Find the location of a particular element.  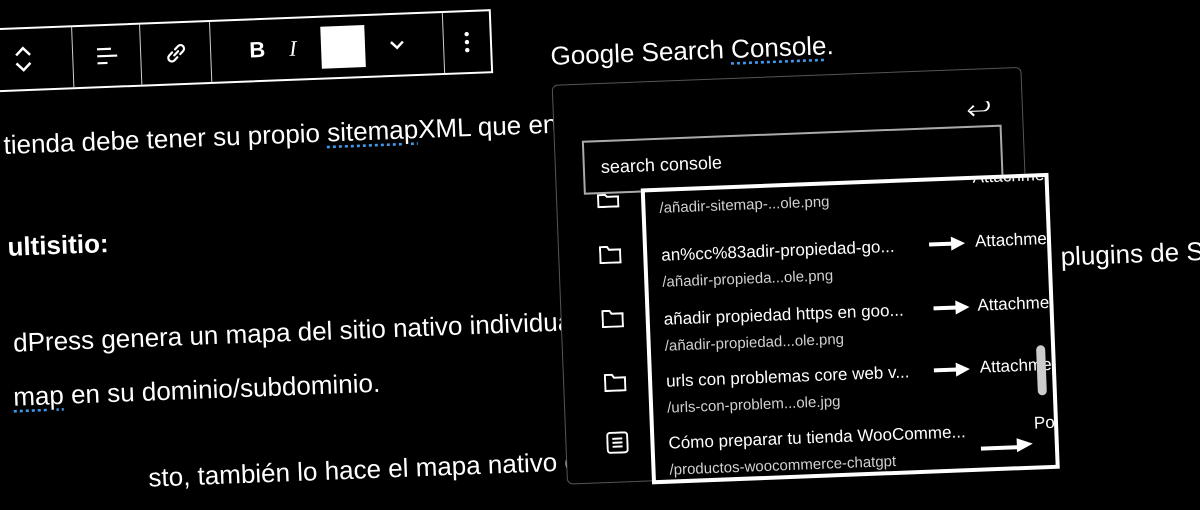

options-group is located at coordinates (467, 42).